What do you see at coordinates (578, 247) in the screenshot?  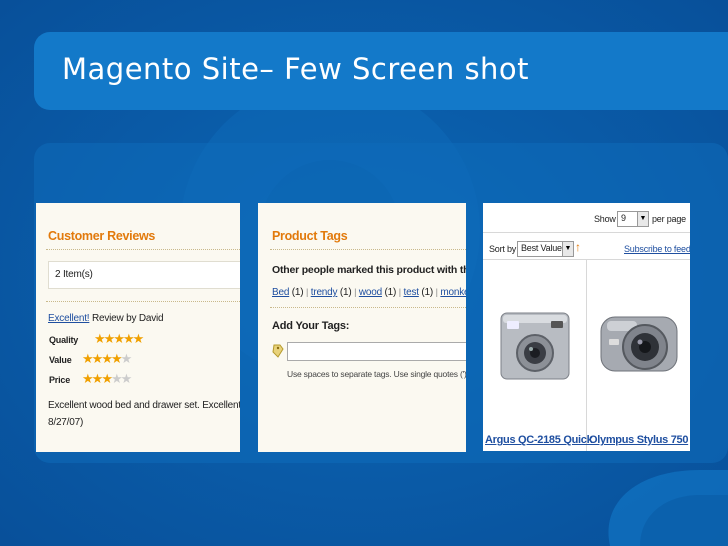 I see `sort-direction-arrow-icon: ↑` at bounding box center [578, 247].